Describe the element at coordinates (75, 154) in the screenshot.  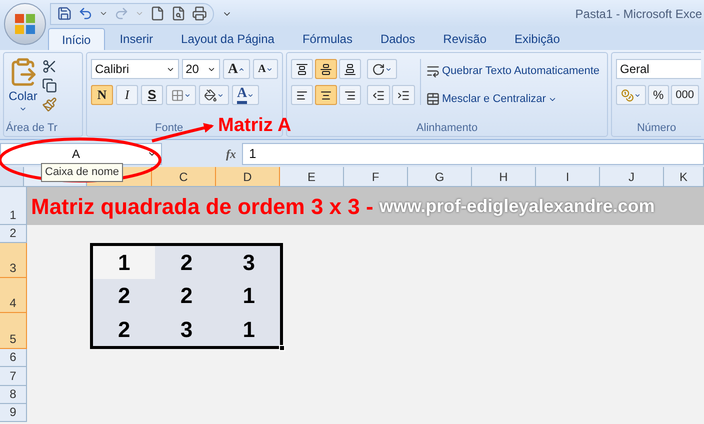
I see `name-box-text: A` at that location.